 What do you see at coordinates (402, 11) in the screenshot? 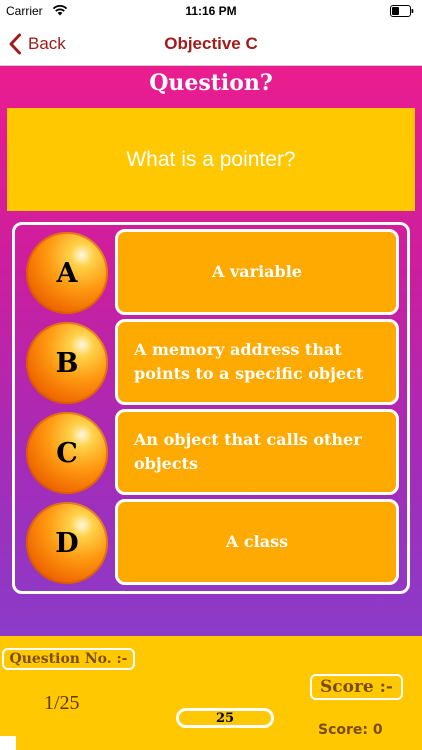
I see `battery-icon` at bounding box center [402, 11].